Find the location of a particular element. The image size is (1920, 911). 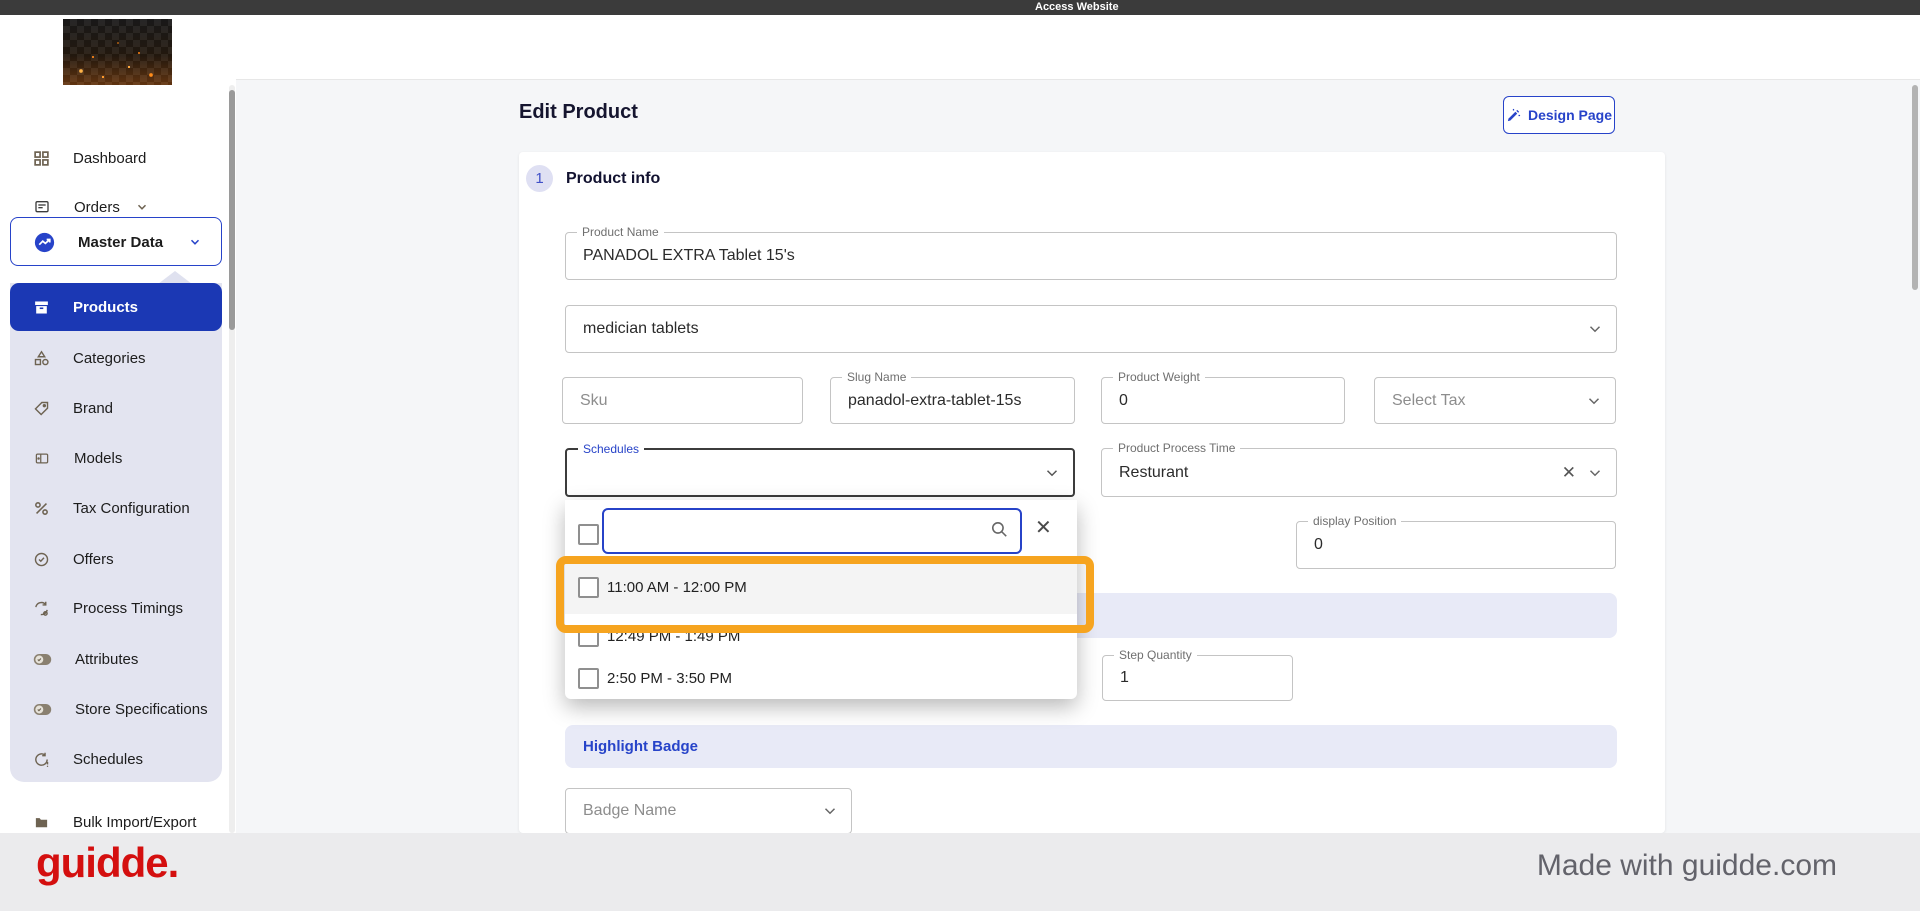

offer-badge-icon is located at coordinates (41, 559).